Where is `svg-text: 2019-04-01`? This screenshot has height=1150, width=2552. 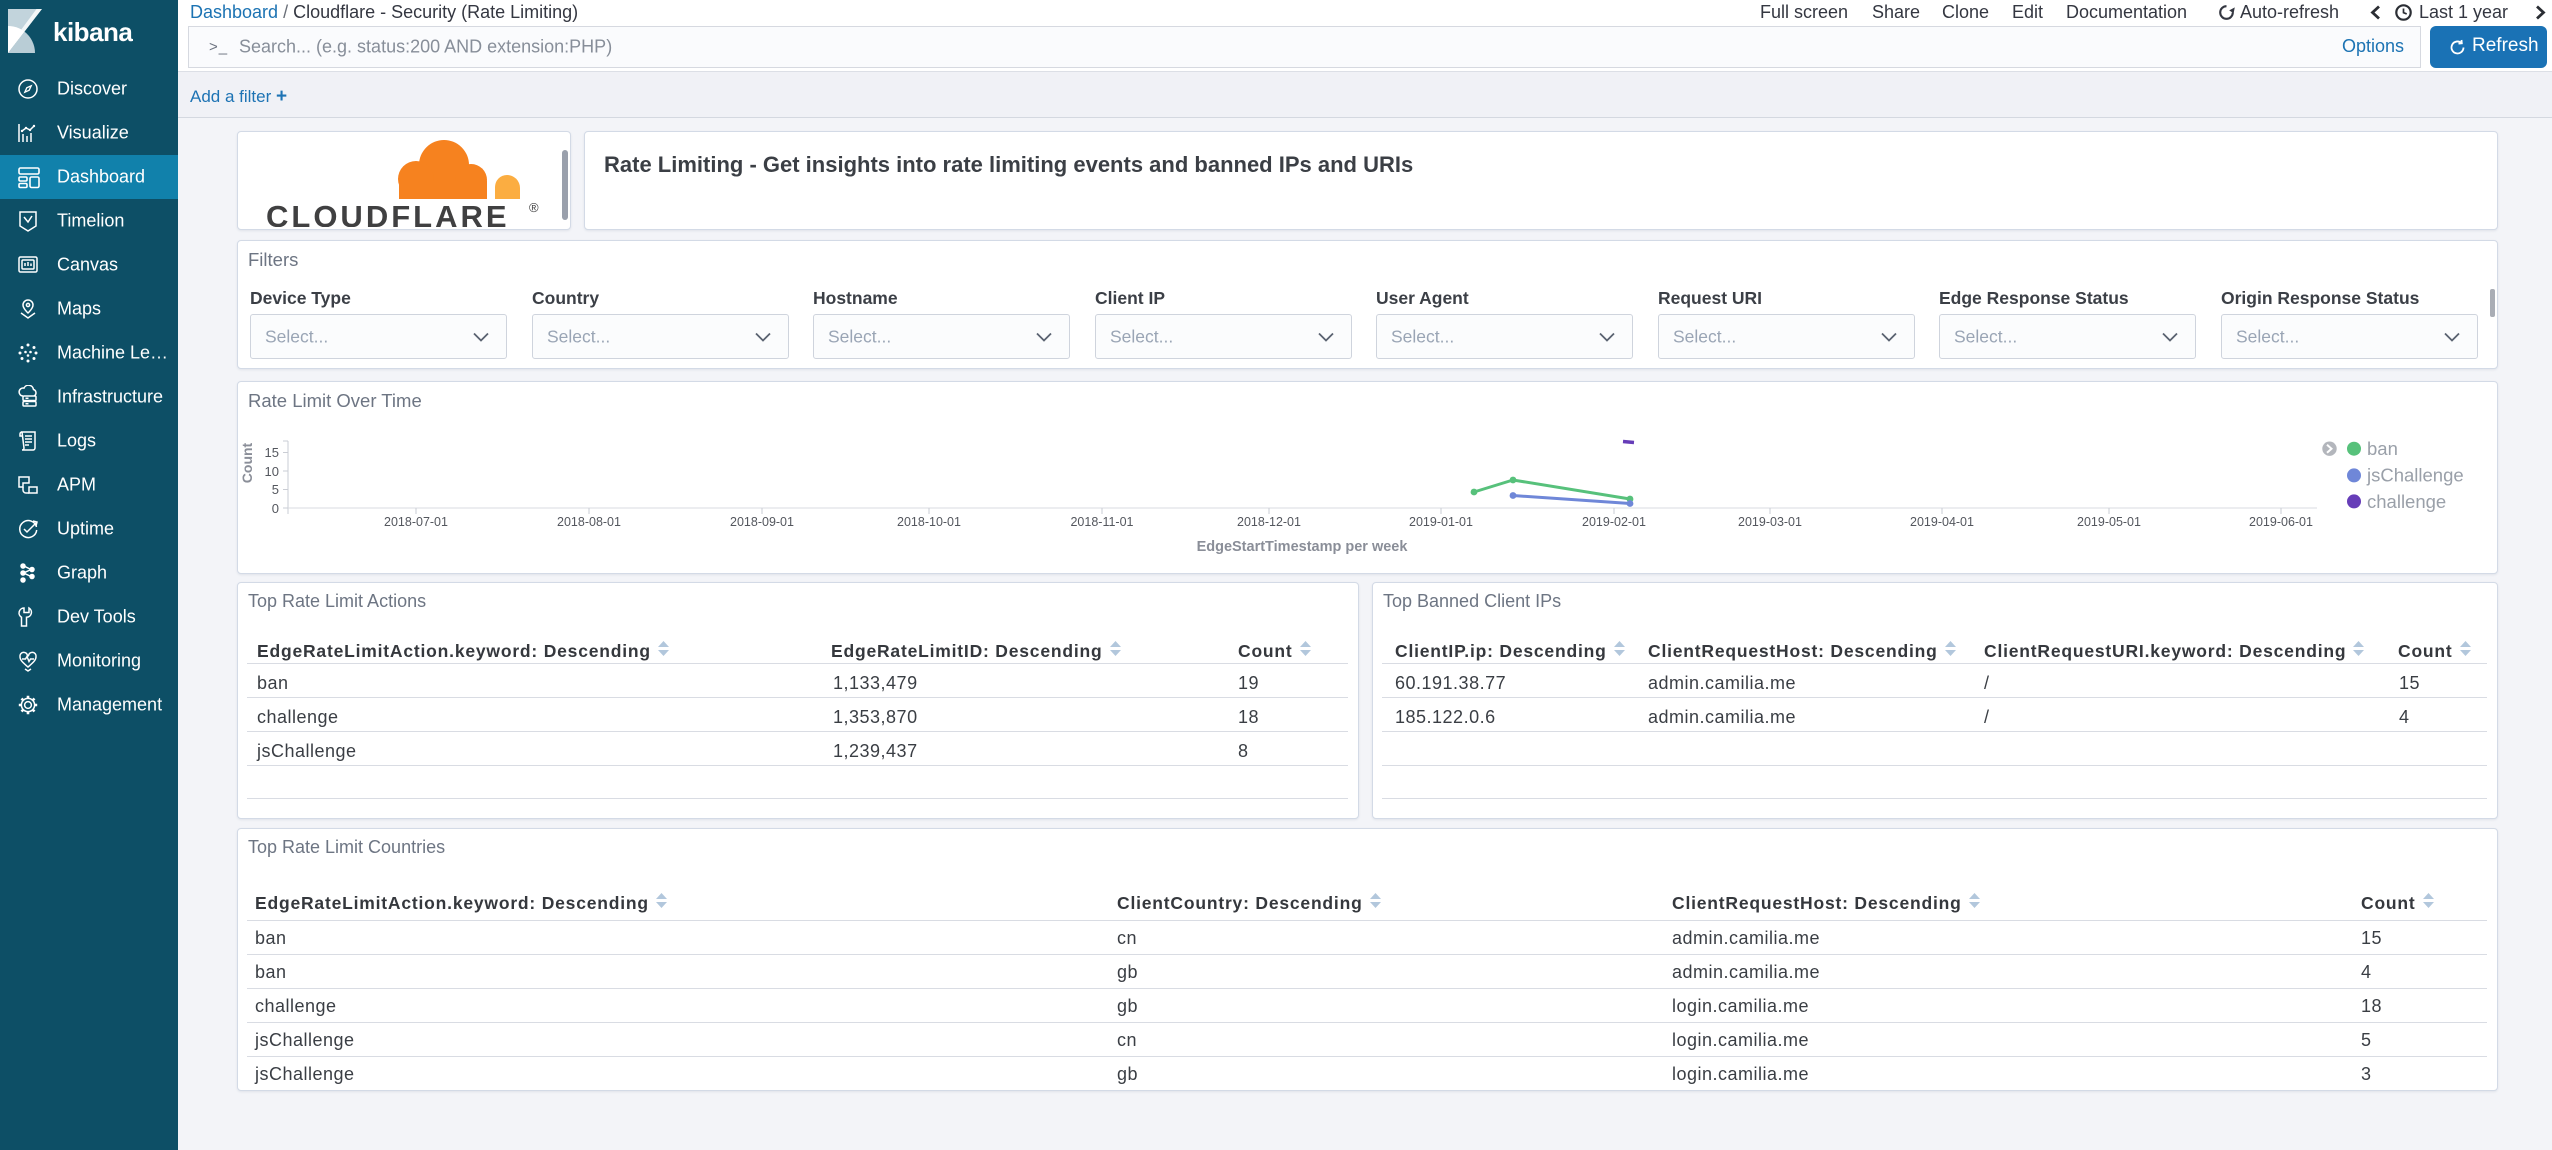
svg-text: 2019-04-01 is located at coordinates (1942, 522).